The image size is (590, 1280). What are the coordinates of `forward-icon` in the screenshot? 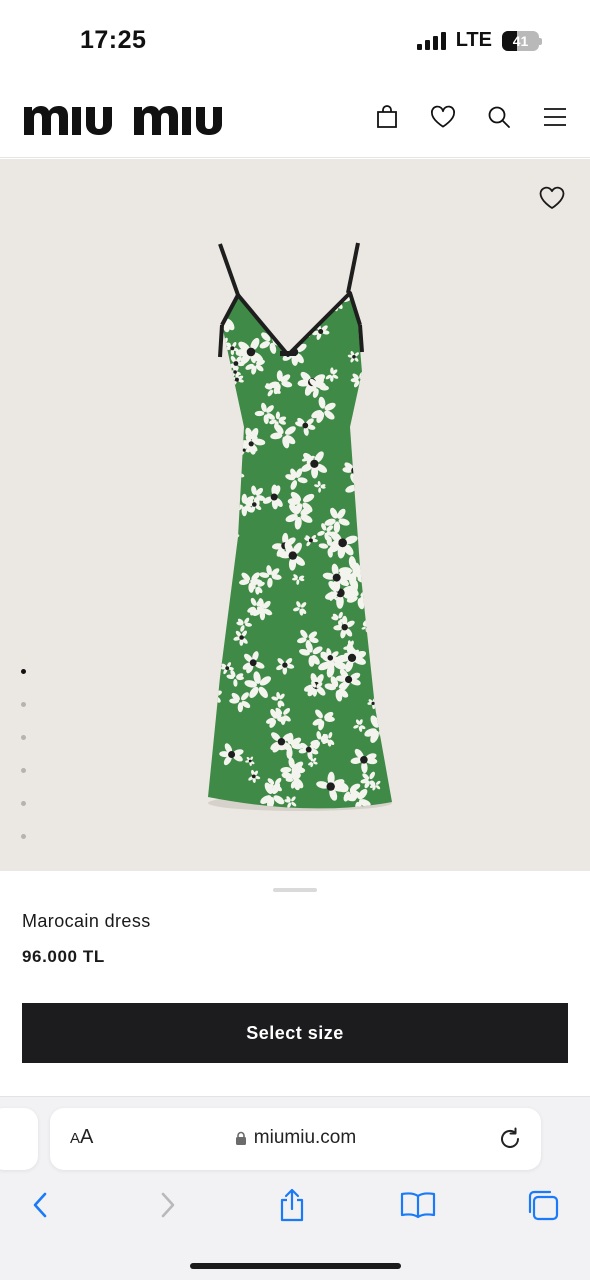 It's located at (168, 1205).